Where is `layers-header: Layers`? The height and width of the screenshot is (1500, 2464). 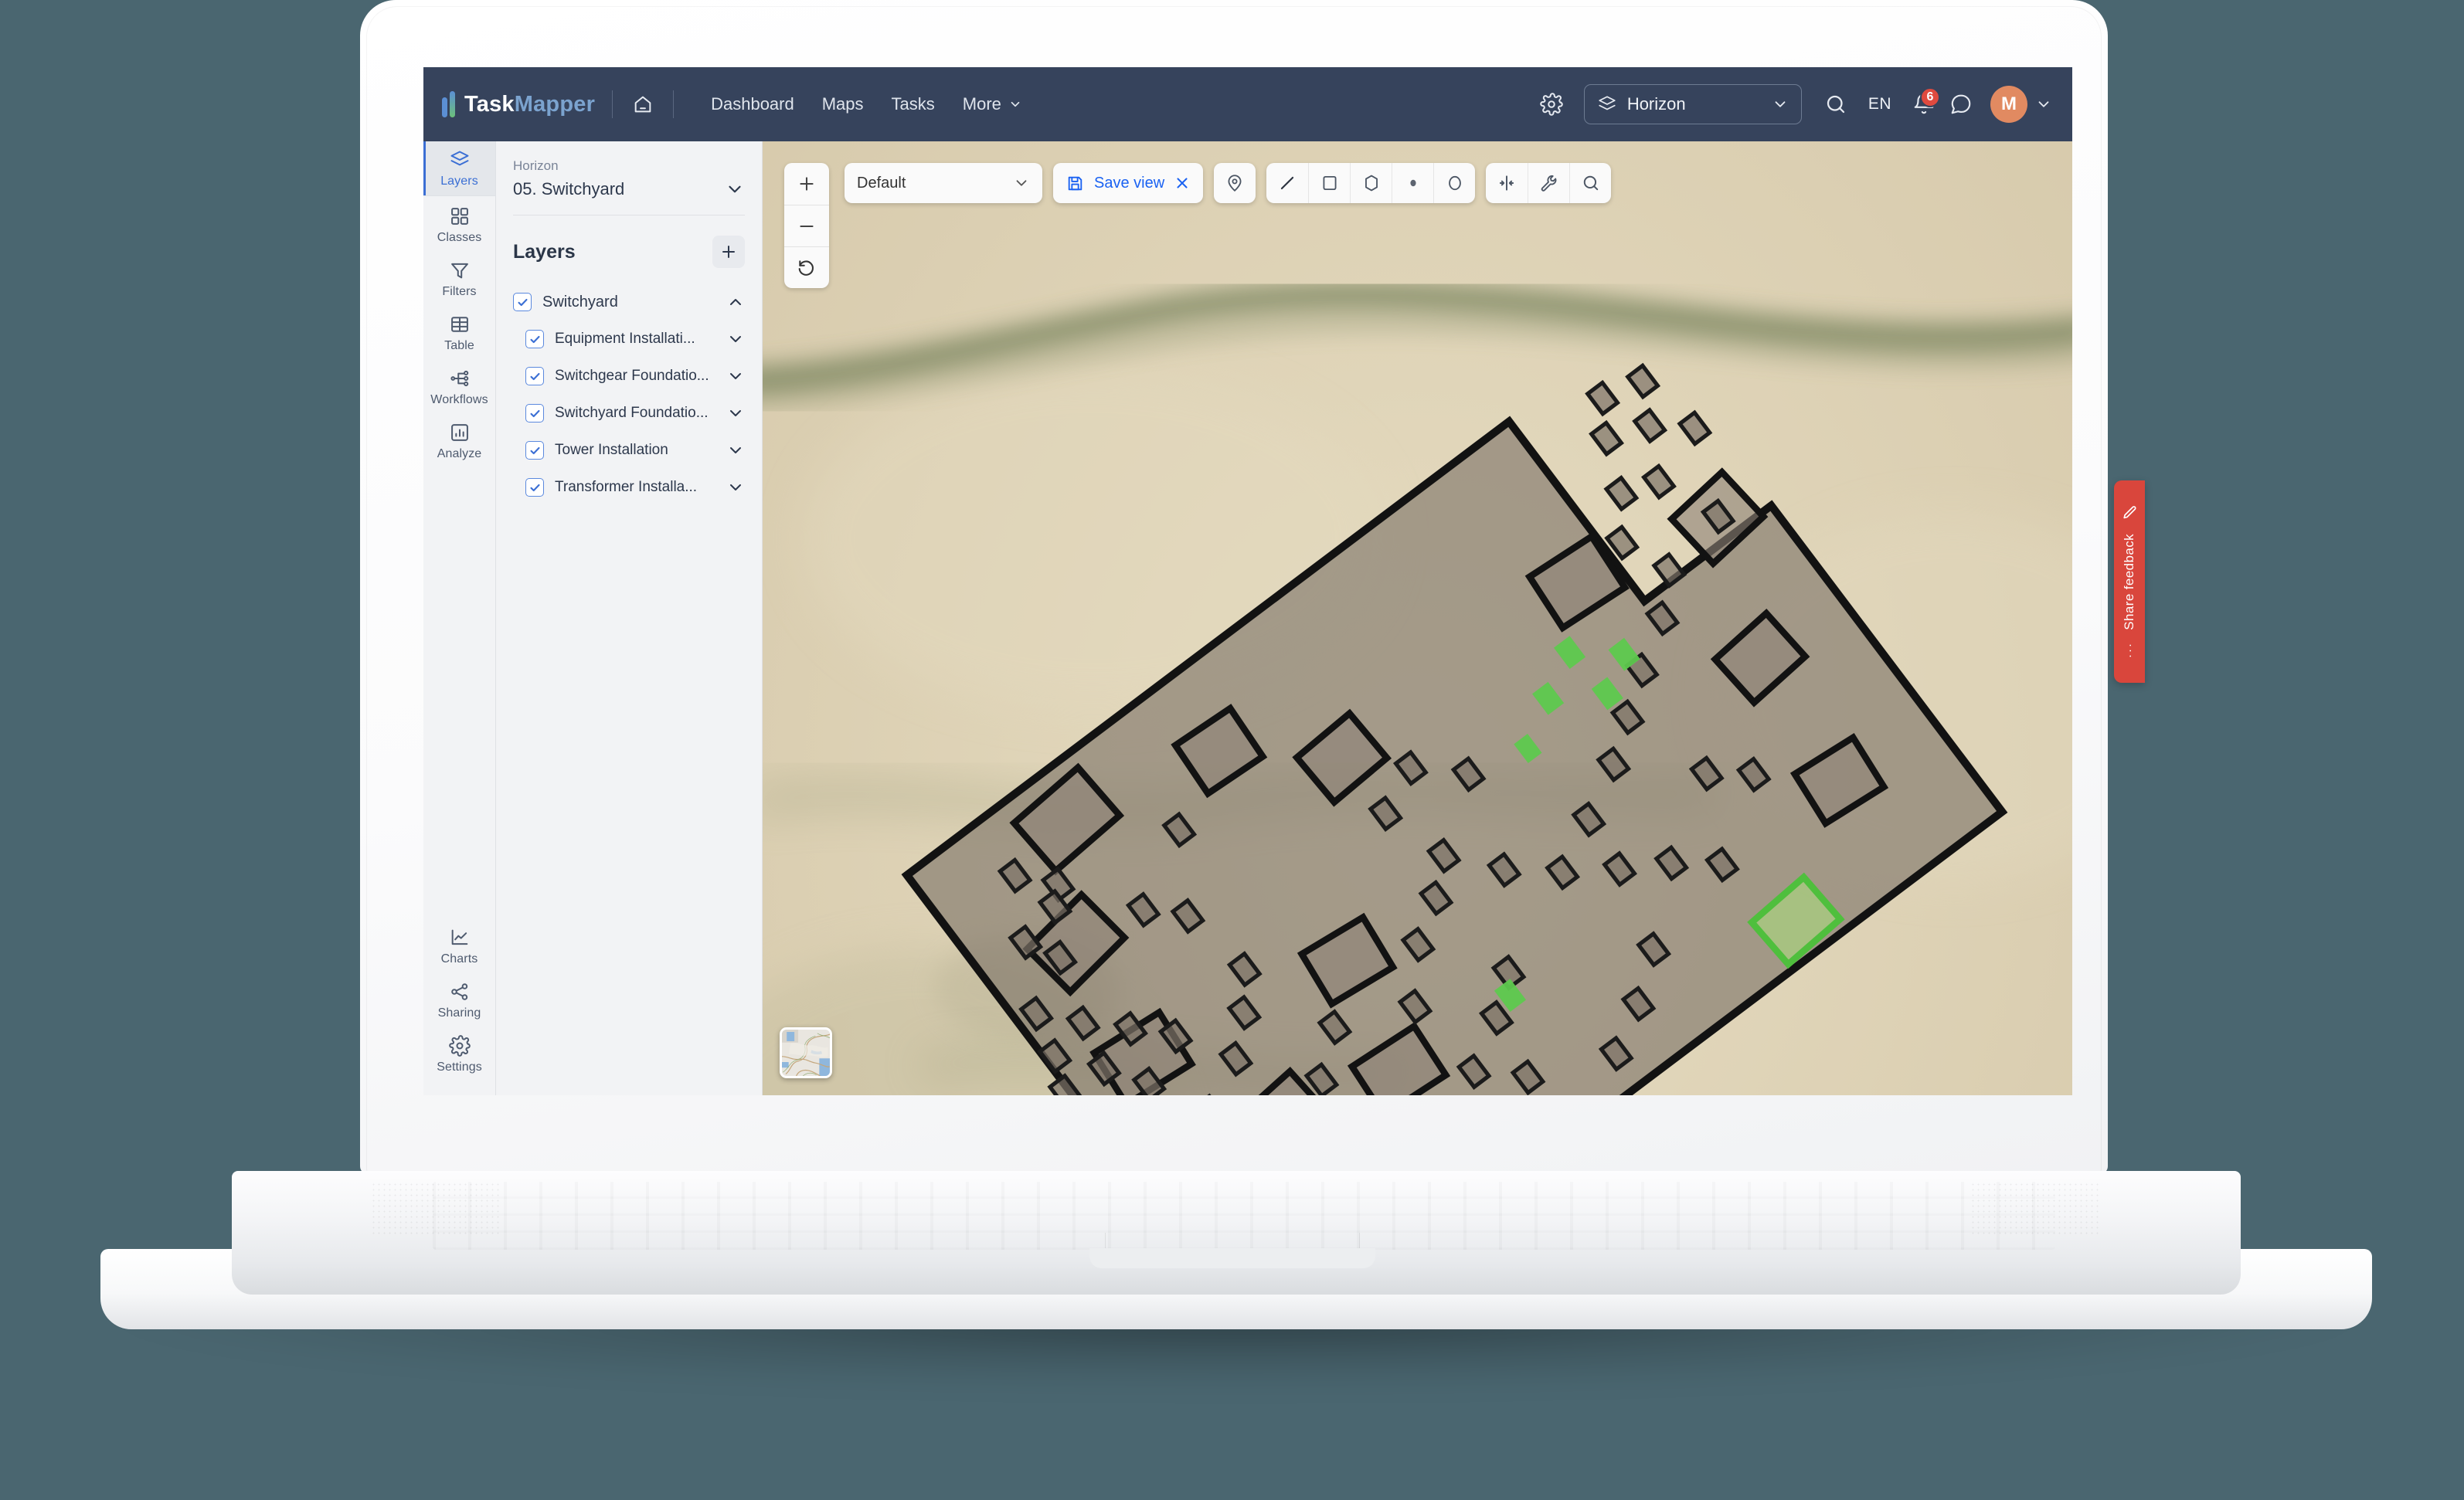 layers-header: Layers is located at coordinates (629, 249).